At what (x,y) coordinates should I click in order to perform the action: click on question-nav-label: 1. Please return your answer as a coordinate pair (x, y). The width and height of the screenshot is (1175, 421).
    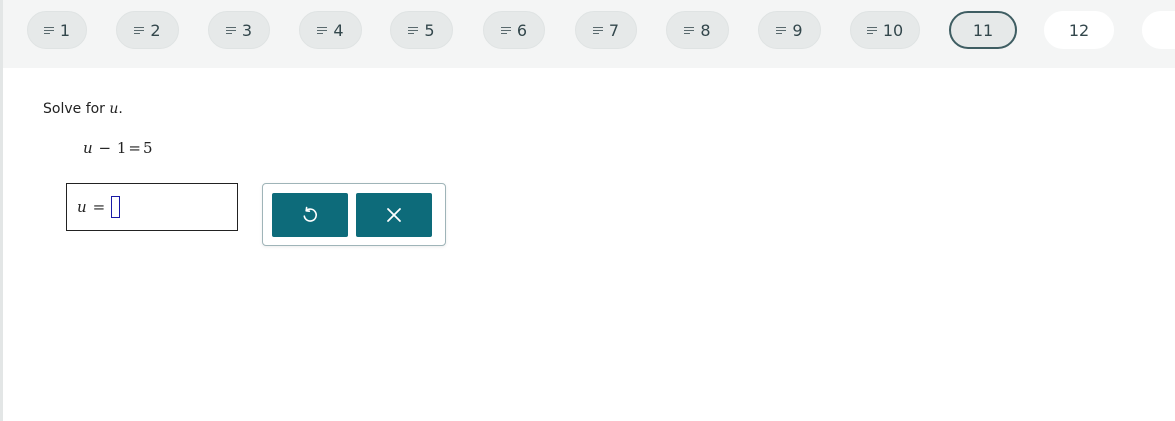
    Looking at the image, I should click on (65, 30).